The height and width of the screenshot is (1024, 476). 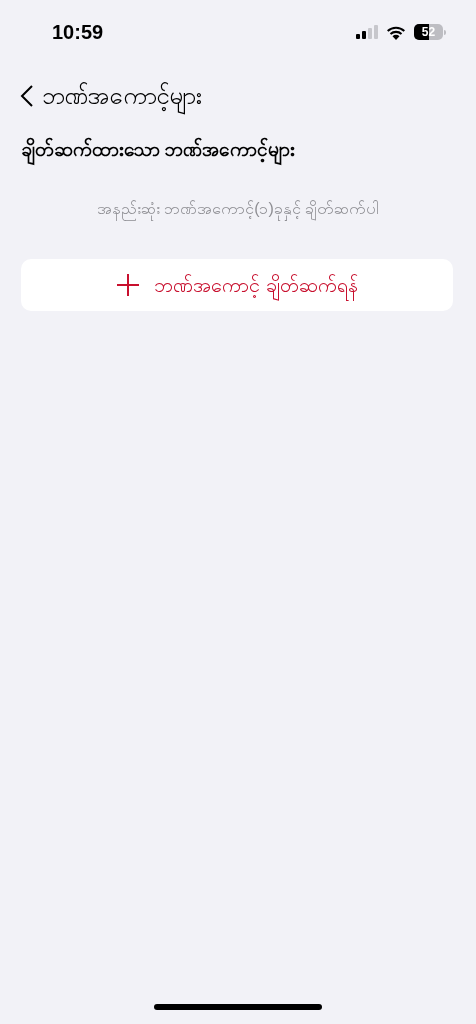 I want to click on signal-icon, so click(x=367, y=32).